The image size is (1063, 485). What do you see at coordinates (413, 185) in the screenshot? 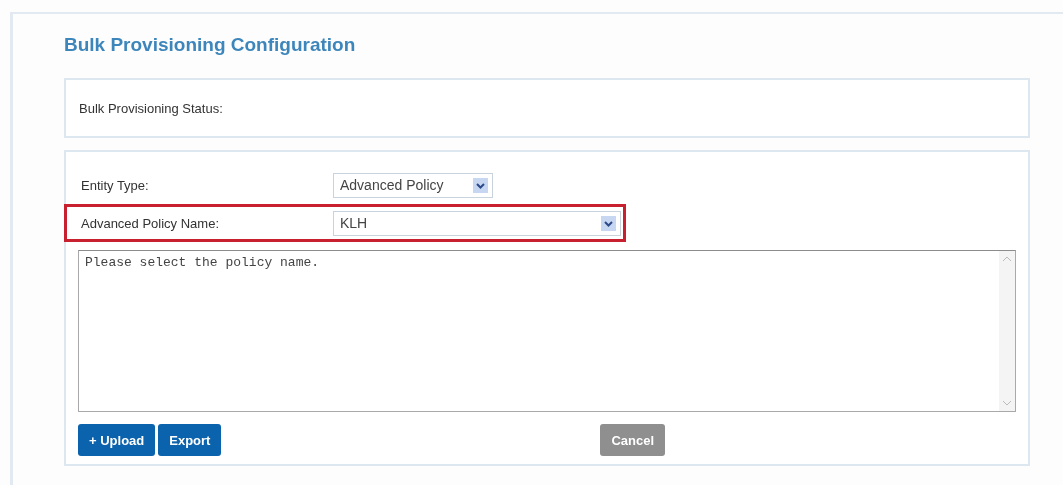
I see `dropdown: Advanced Policy` at bounding box center [413, 185].